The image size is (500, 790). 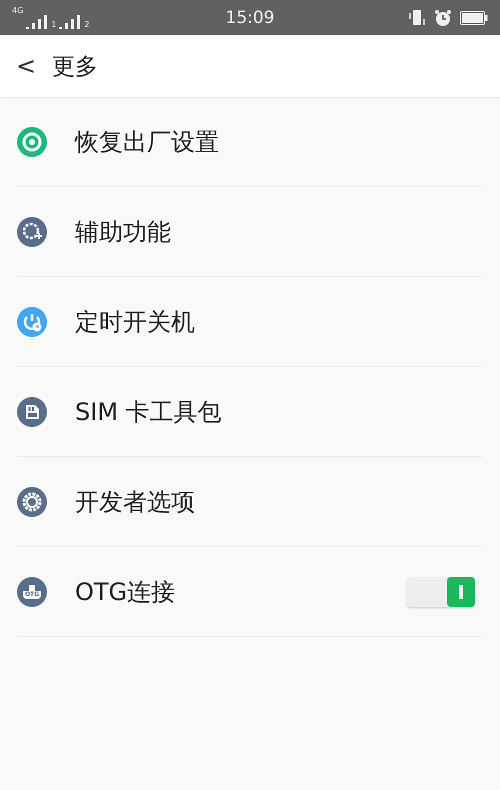 I want to click on back-button: <, so click(x=26, y=66).